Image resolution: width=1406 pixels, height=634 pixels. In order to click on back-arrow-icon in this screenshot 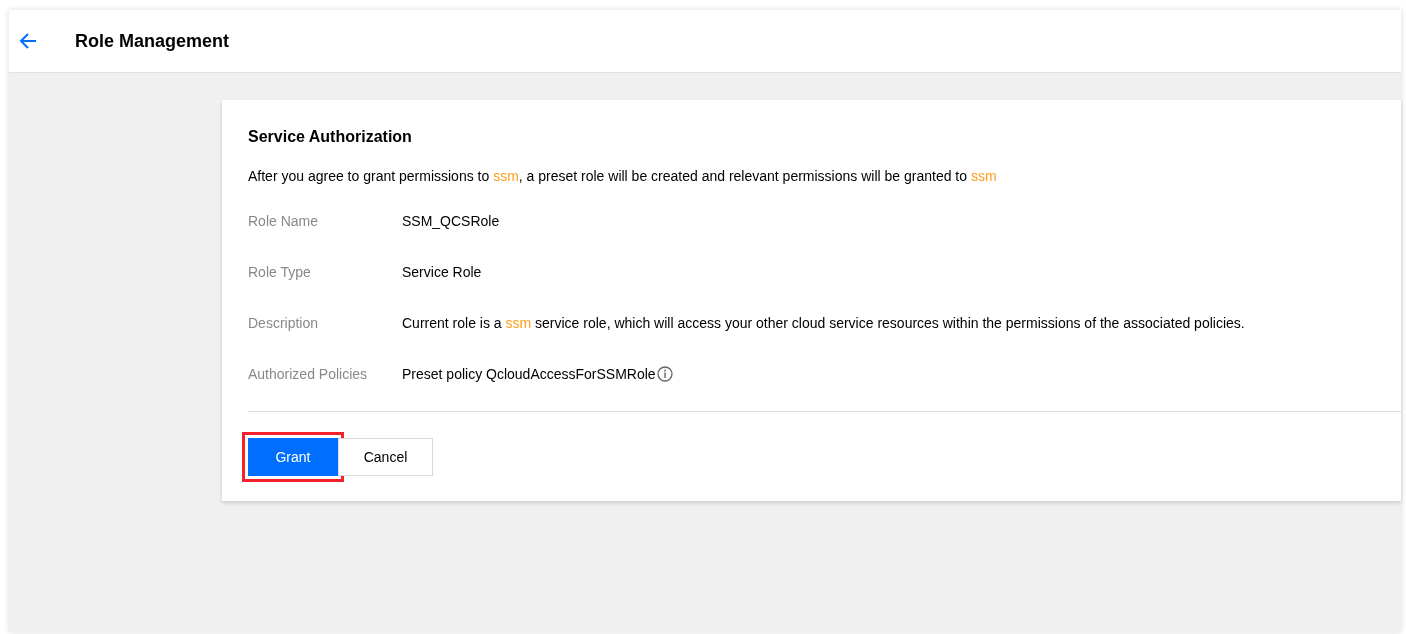, I will do `click(28, 41)`.